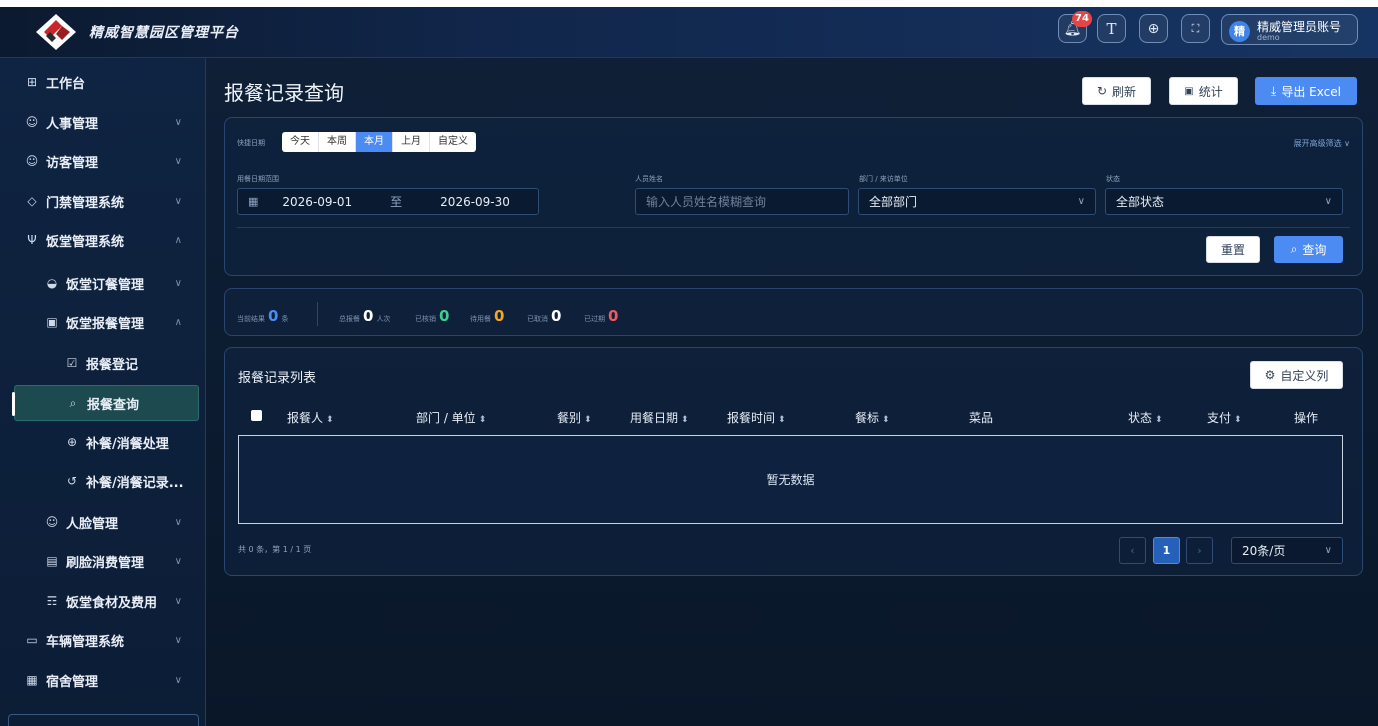 This screenshot has width=1378, height=726. I want to click on column-header-meal-standard: 餐标 ⬍, so click(872, 417).